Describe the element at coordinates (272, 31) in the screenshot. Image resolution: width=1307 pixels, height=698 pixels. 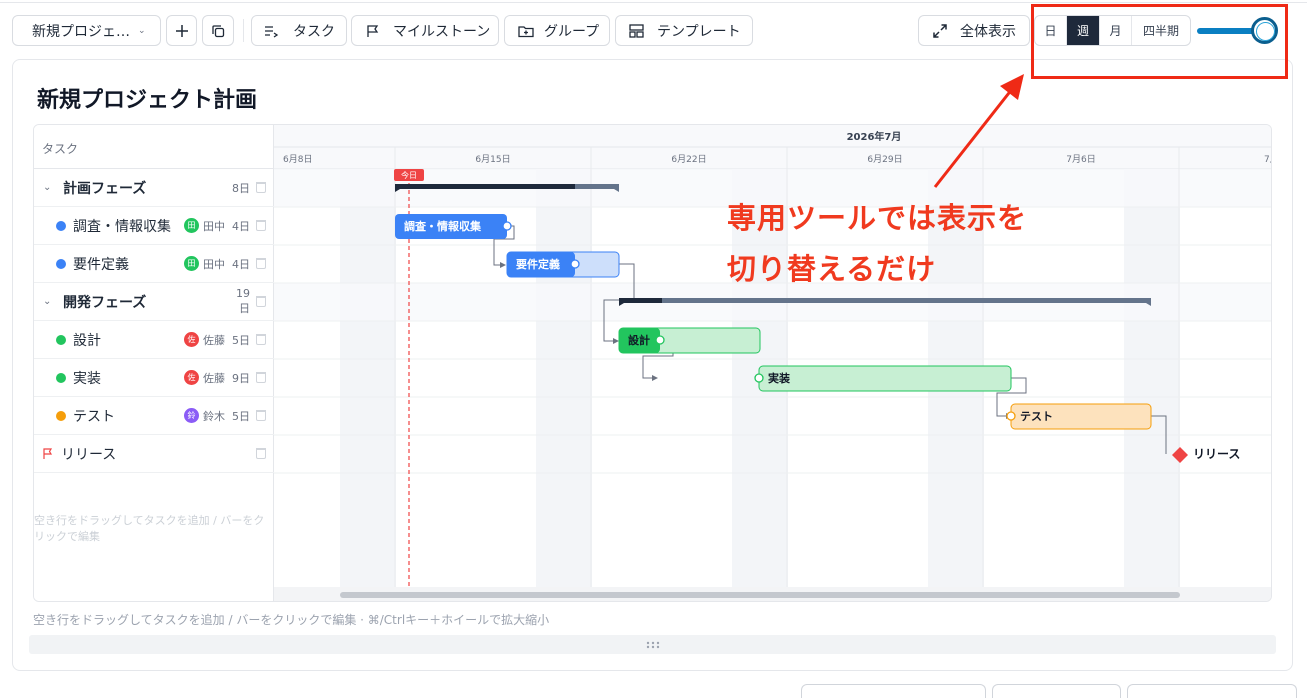
I see `add-task-icon` at that location.